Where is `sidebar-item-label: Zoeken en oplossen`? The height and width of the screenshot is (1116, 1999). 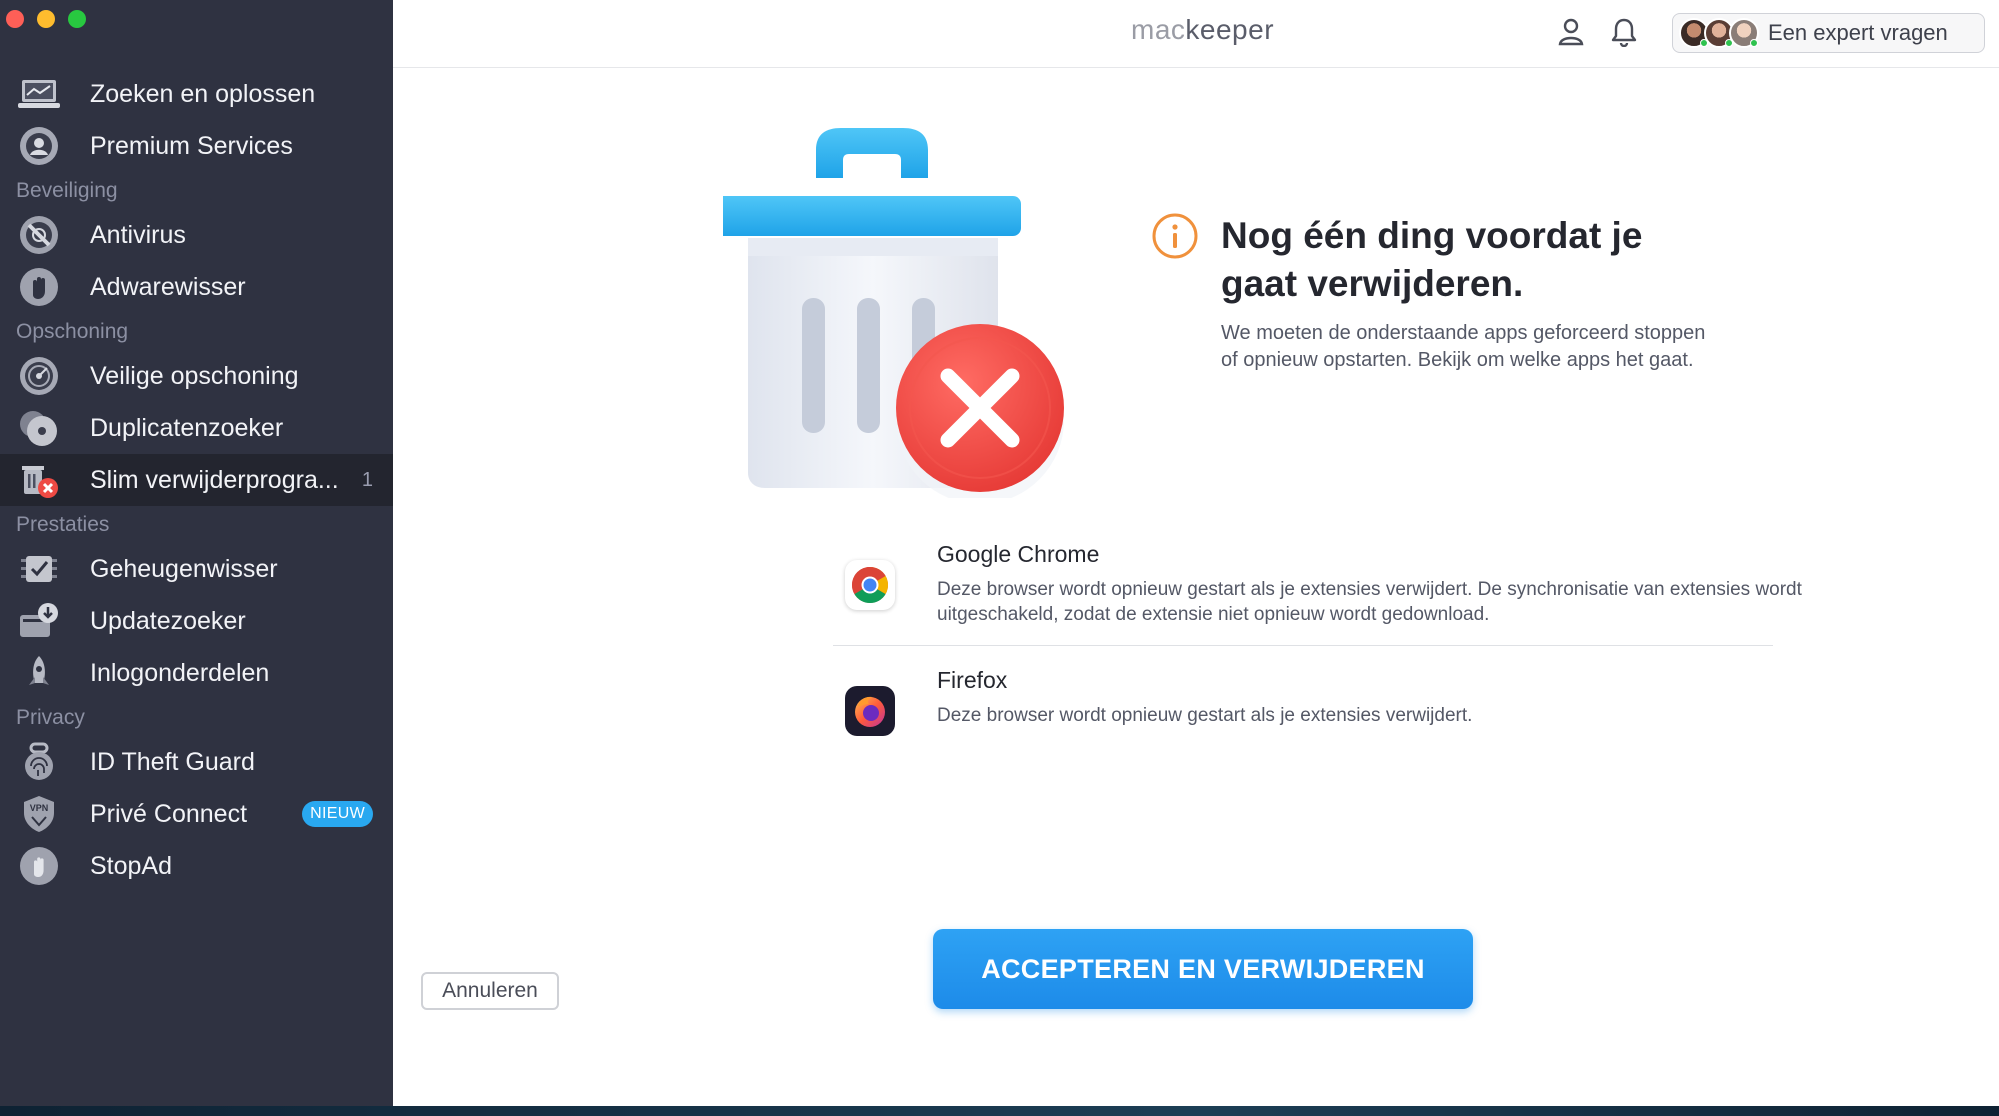 sidebar-item-label: Zoeken en oplossen is located at coordinates (203, 93).